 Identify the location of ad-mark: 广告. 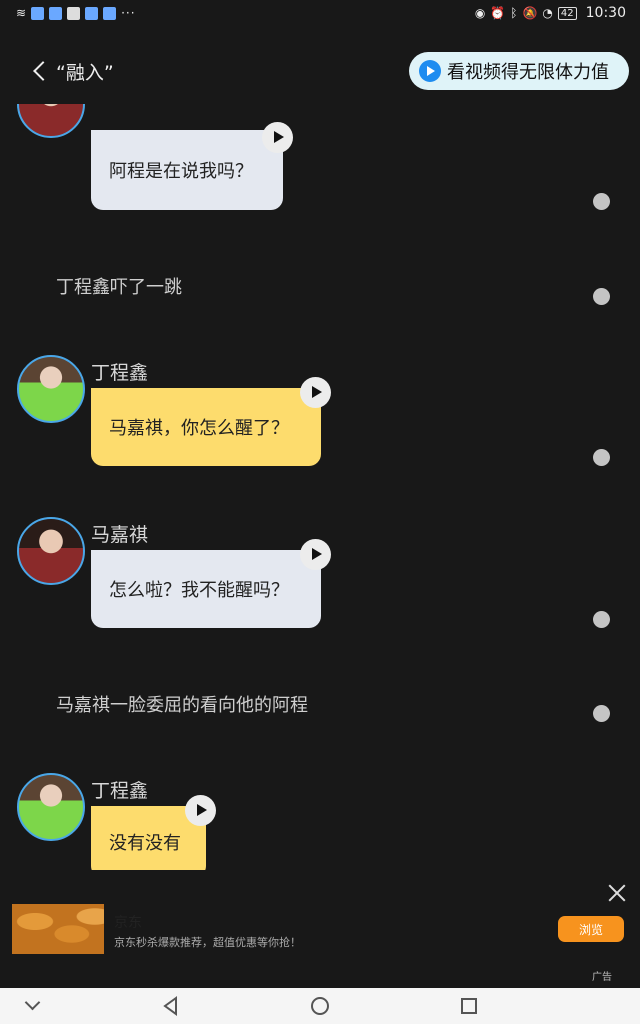
(602, 977).